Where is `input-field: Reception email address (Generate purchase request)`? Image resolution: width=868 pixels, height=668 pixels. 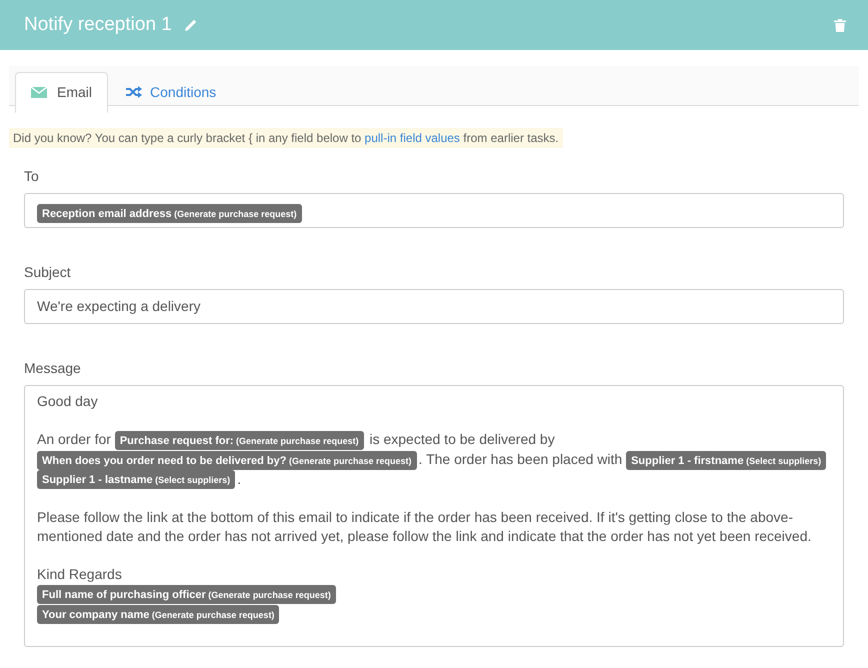
input-field: Reception email address (Generate purchase request) is located at coordinates (434, 210).